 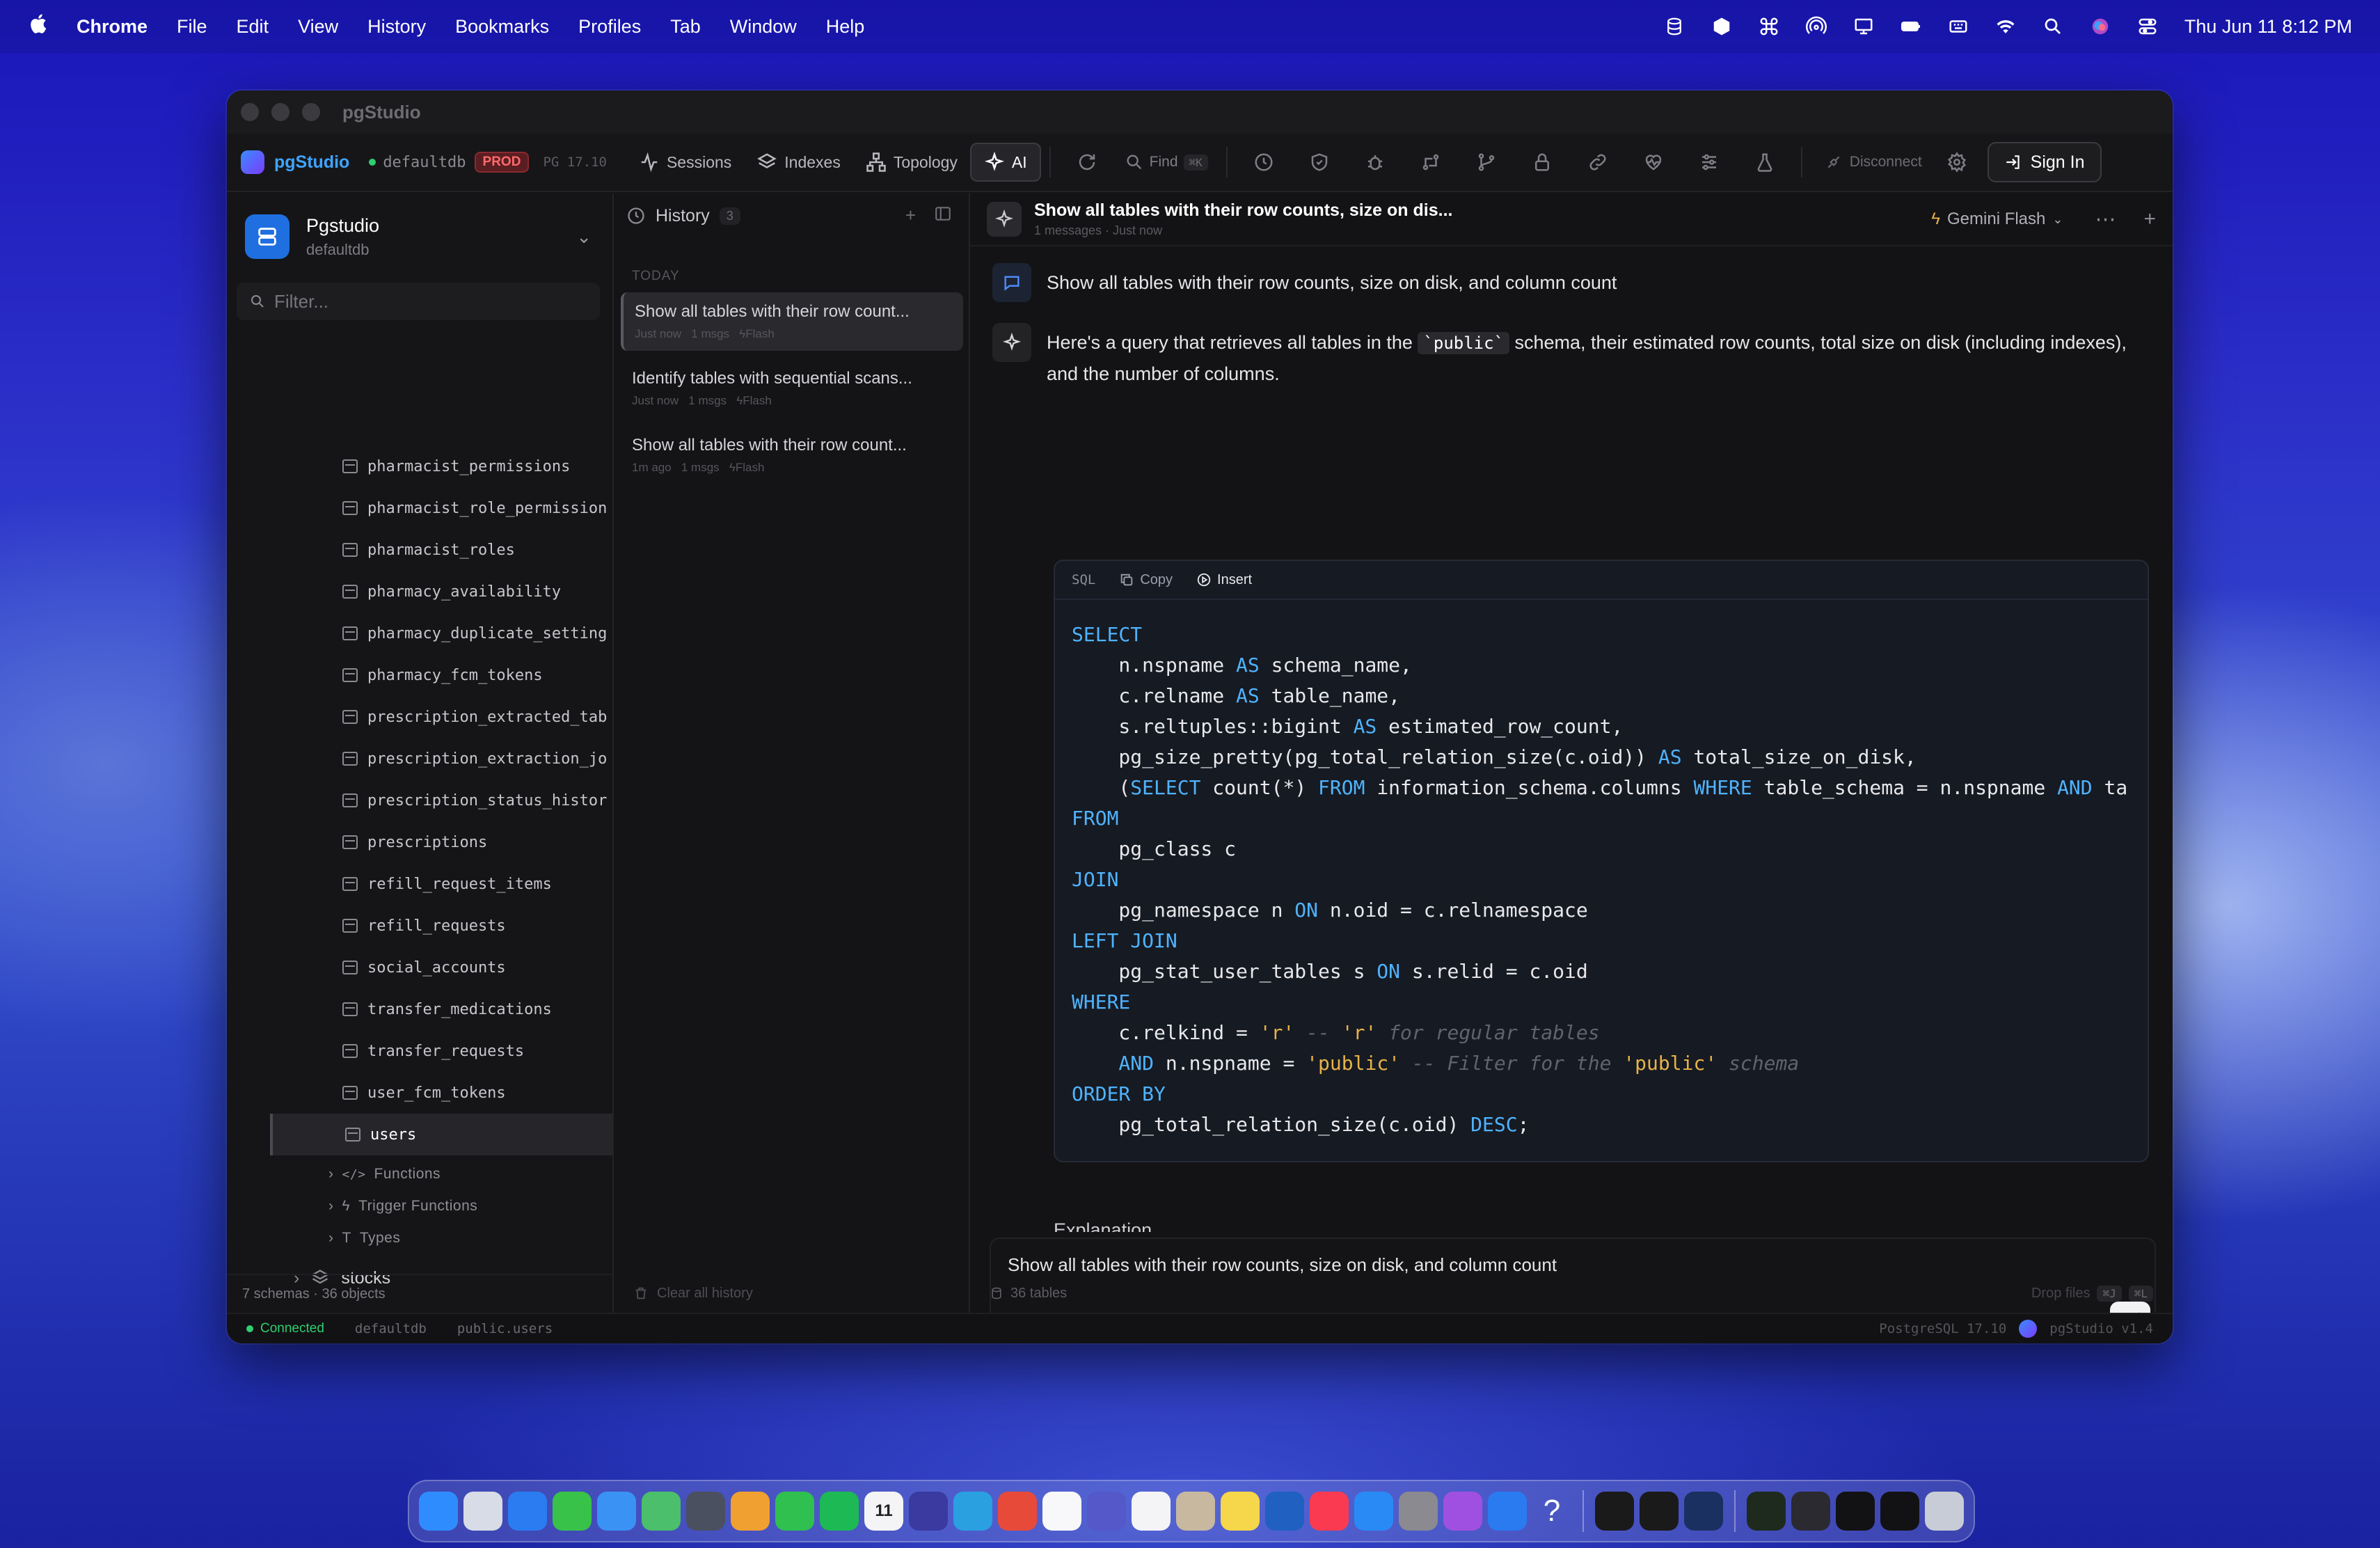 What do you see at coordinates (419, 1051) in the screenshot?
I see `table-item: transfer_requests` at bounding box center [419, 1051].